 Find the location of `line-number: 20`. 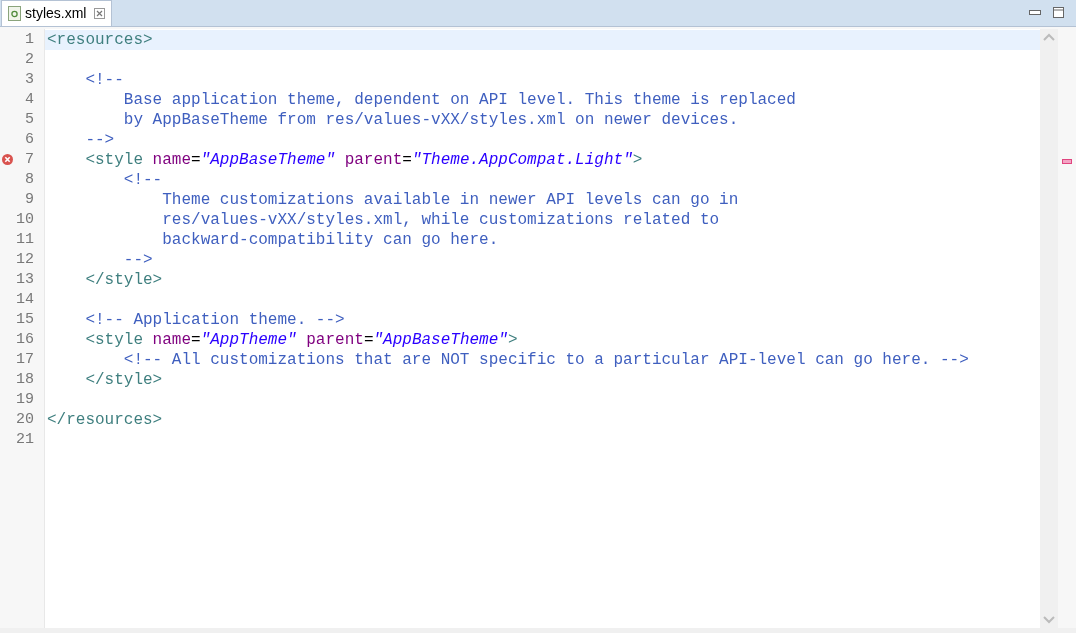

line-number: 20 is located at coordinates (25, 419).